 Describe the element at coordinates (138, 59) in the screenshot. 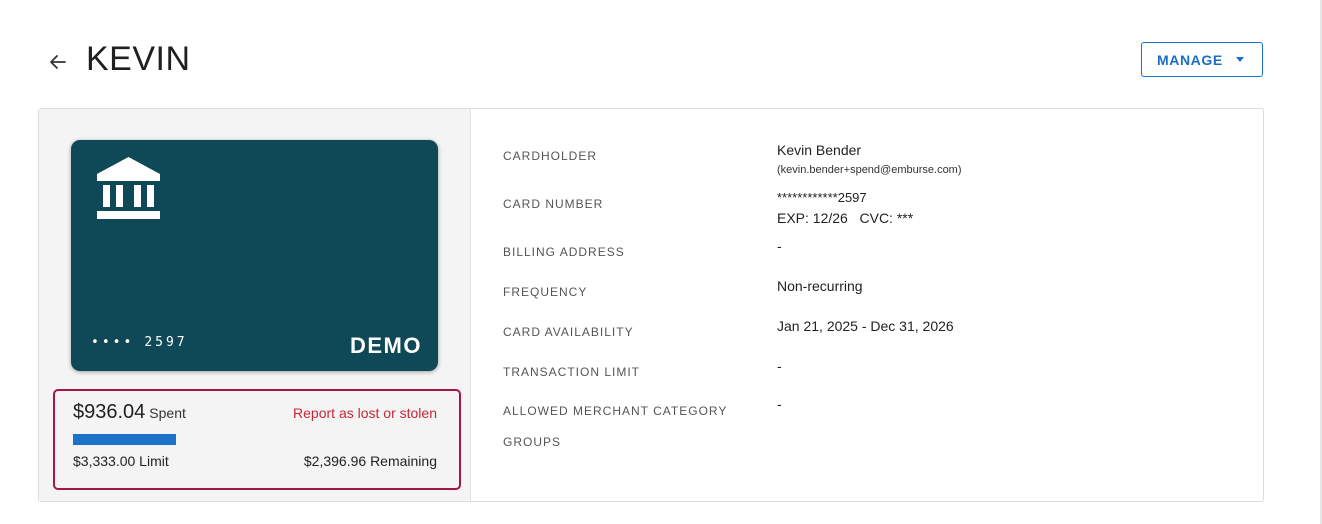

I see `page-title: KEVIN` at that location.